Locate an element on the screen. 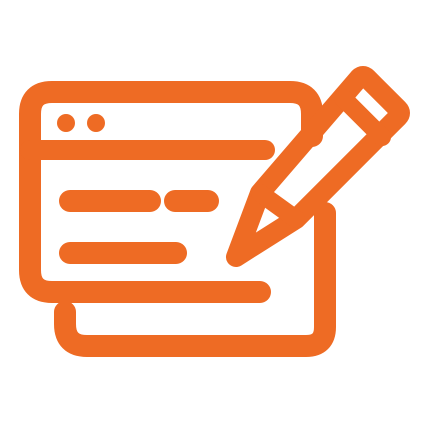 Image resolution: width=433 pixels, height=433 pixels. pencil-band is located at coordinates (362, 117).